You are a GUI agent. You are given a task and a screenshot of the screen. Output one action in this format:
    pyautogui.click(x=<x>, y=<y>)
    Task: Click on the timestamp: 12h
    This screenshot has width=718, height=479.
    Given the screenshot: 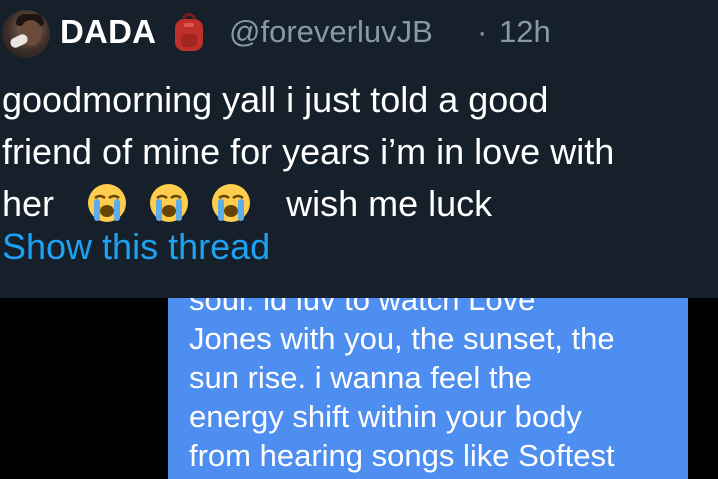 What is the action you would take?
    pyautogui.click(x=525, y=32)
    